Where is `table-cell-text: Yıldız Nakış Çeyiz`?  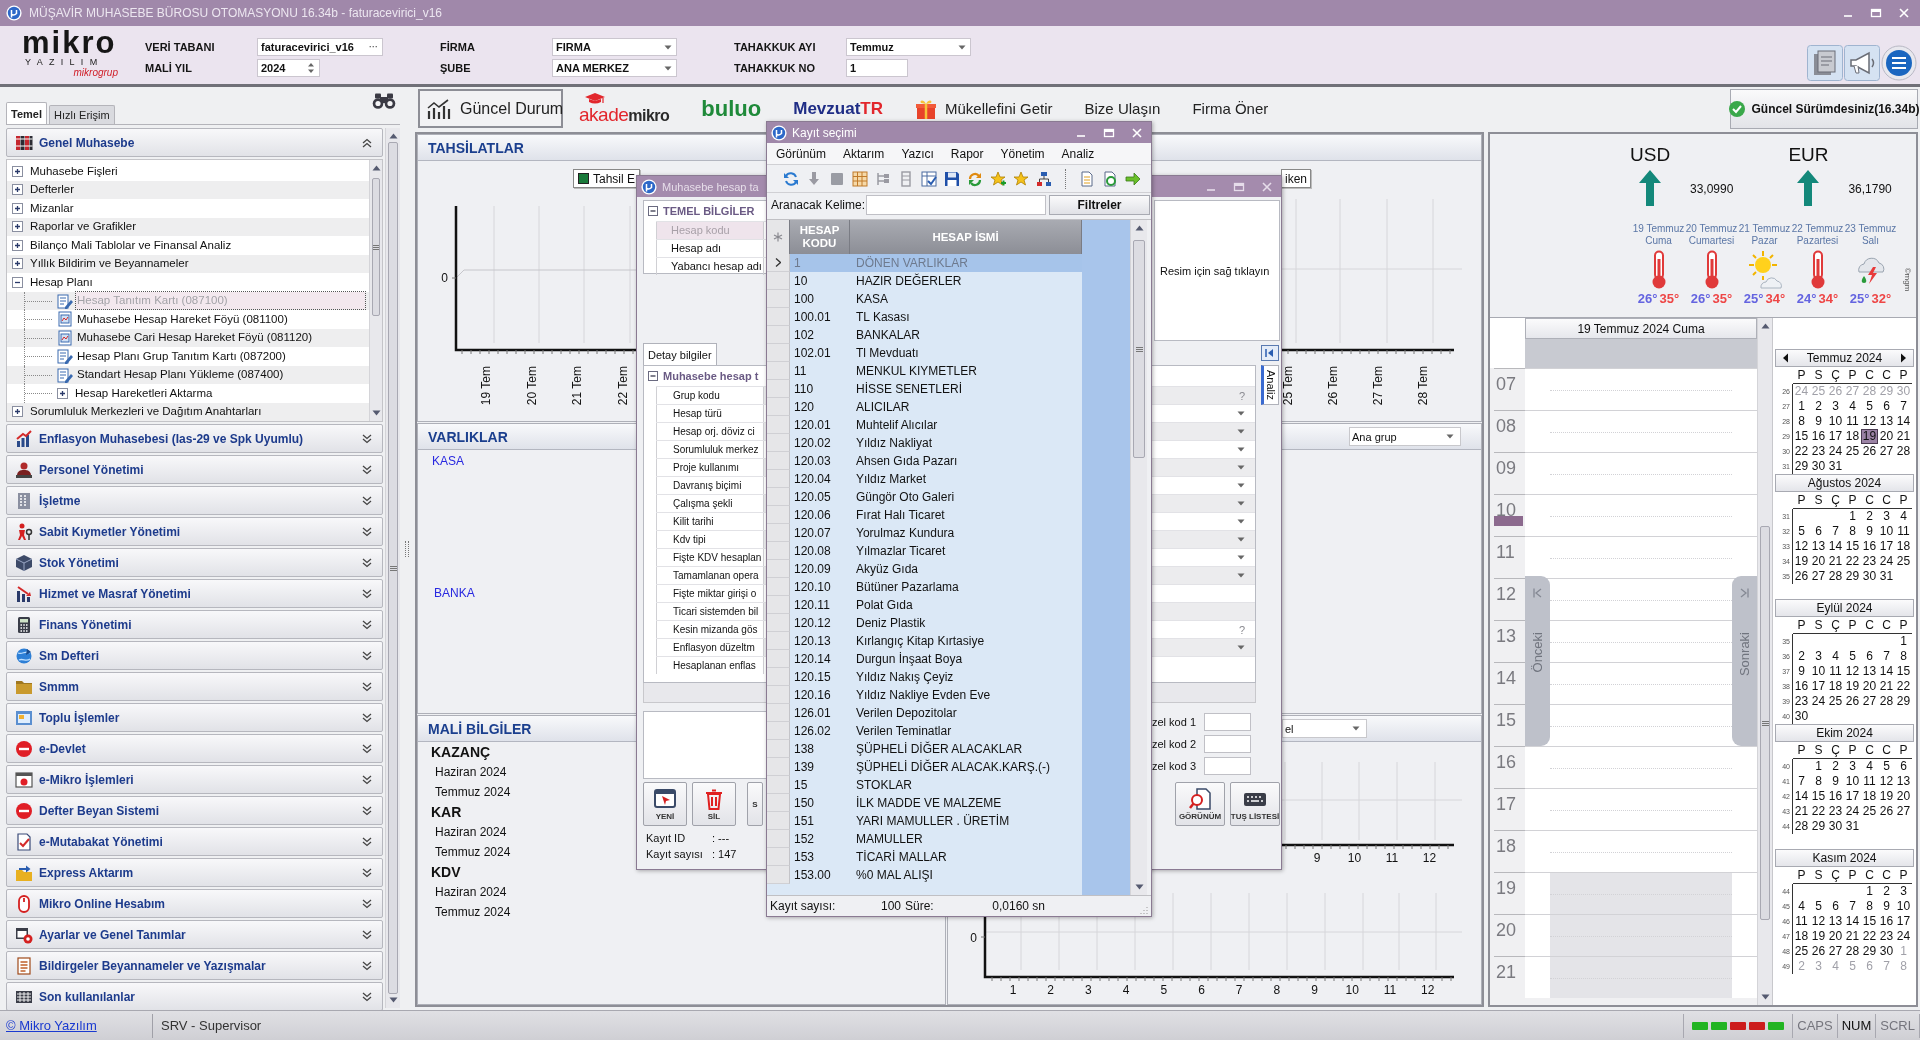 table-cell-text: Yıldız Nakış Çeyiz is located at coordinates (905, 677).